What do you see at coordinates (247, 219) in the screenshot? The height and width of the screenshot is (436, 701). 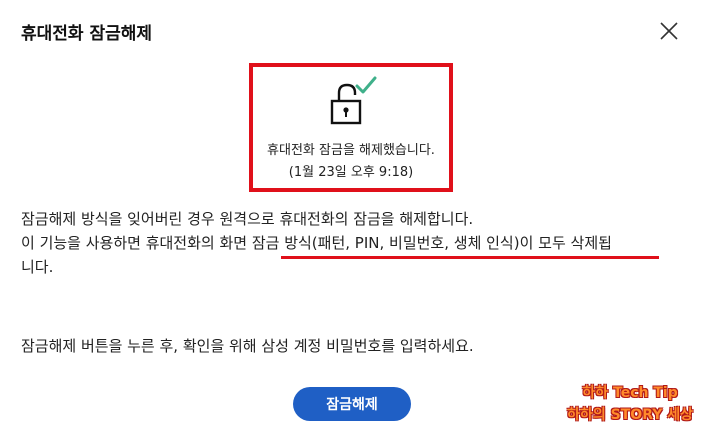 I see `description-line-1: 잠금해제 방식을 잊어버린 경우 원격으로 휴대전화의 잠금을 해제합니다.` at bounding box center [247, 219].